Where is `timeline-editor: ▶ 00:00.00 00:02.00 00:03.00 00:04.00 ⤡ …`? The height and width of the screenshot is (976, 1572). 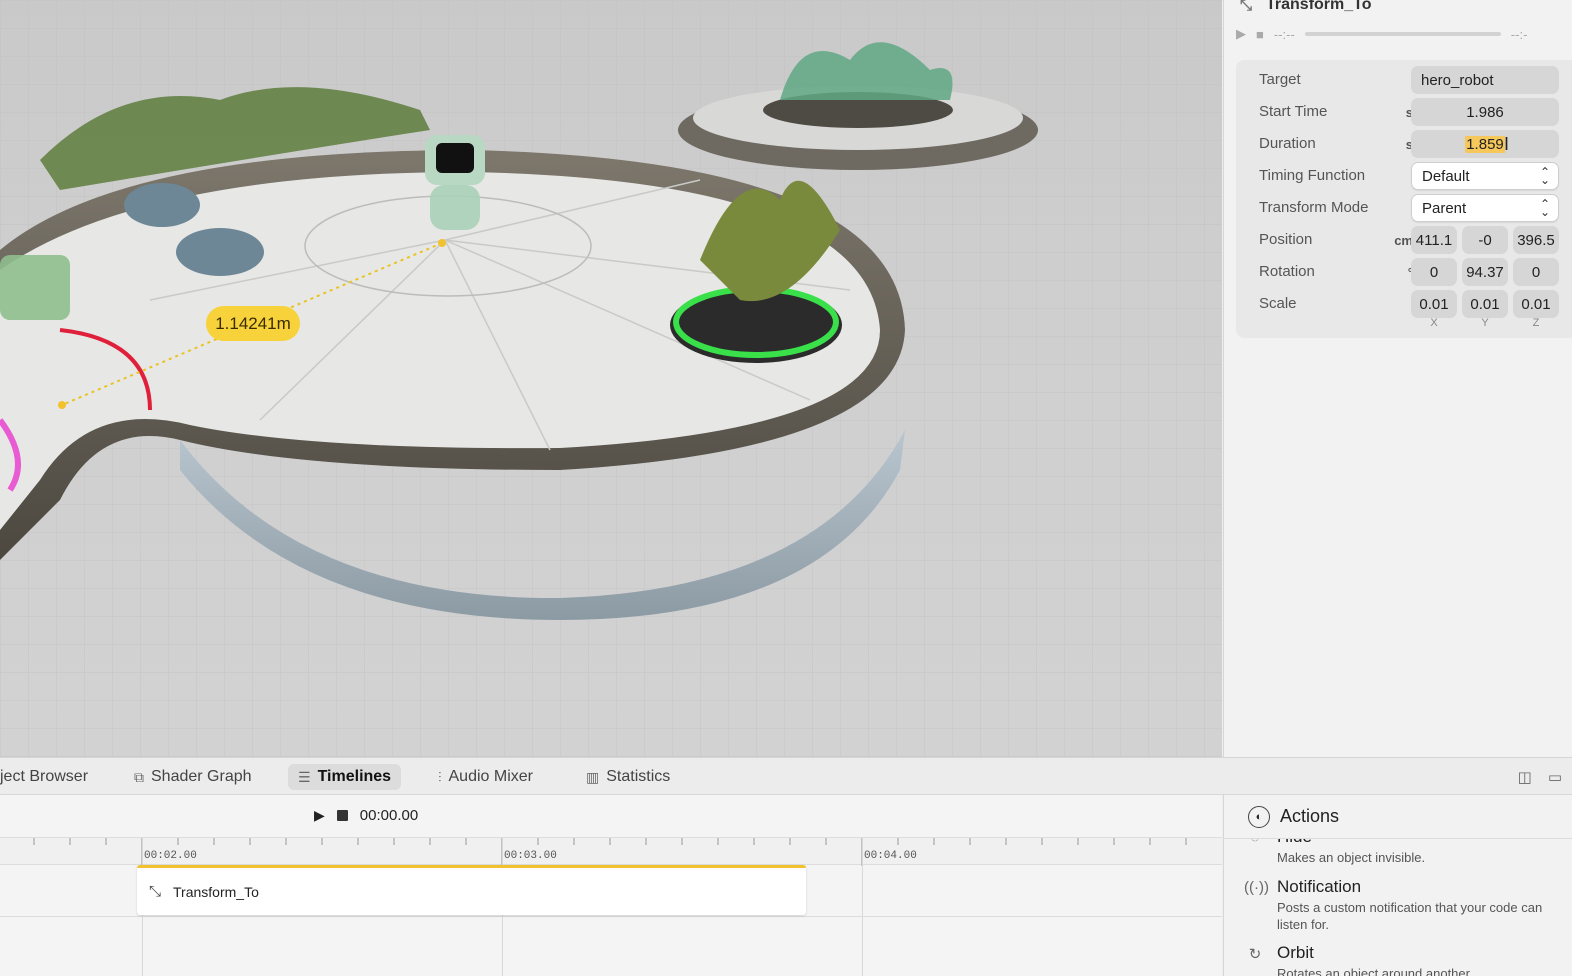 timeline-editor: ▶ 00:00.00 00:02.00 00:03.00 00:04.00 ⤡ … is located at coordinates (611, 885).